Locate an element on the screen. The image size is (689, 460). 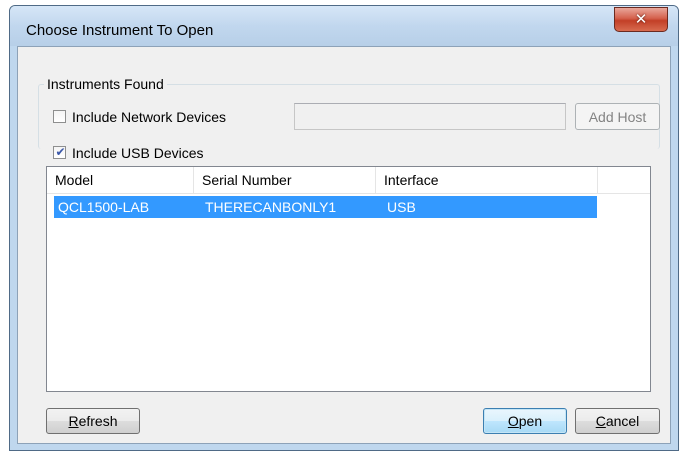
table-row: QCL1500-LAB THERECANBONLY1 USB is located at coordinates (325, 207).